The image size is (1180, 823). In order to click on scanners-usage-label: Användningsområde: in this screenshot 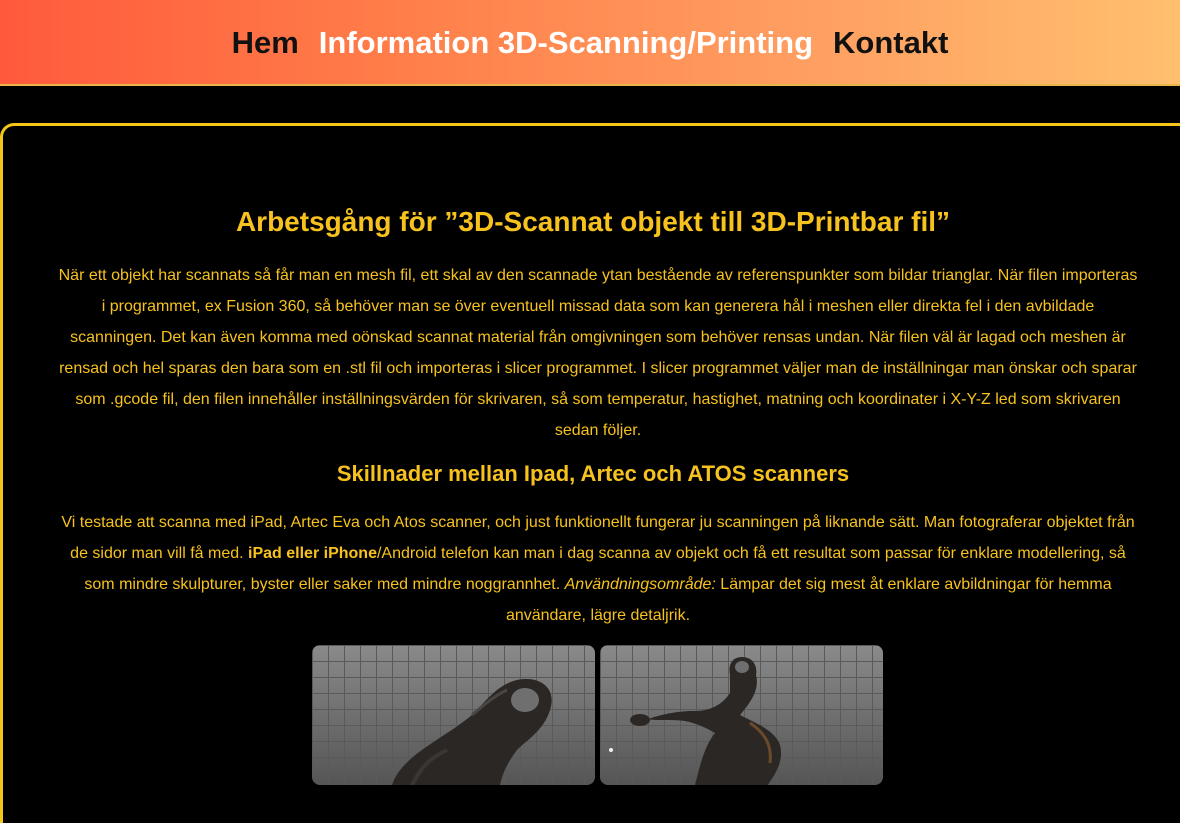, I will do `click(640, 584)`.